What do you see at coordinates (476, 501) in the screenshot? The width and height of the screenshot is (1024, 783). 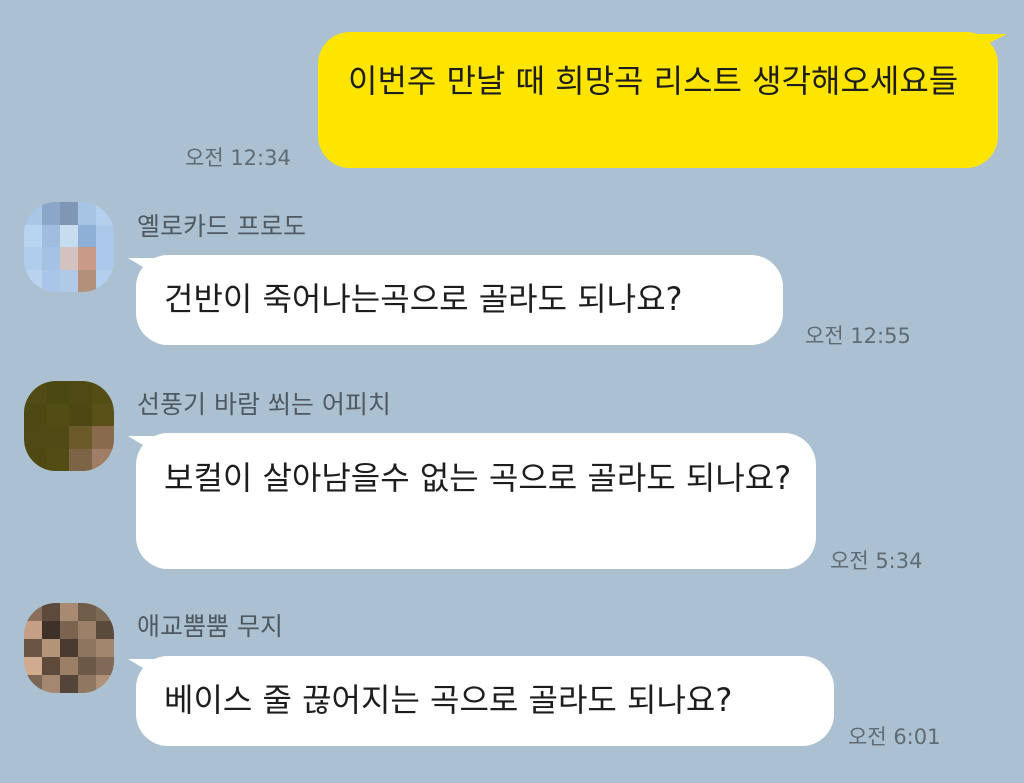 I see `incoming-message-bubble: 보컬이 살아남을수 없는 곡으로 골라도 되나요?` at bounding box center [476, 501].